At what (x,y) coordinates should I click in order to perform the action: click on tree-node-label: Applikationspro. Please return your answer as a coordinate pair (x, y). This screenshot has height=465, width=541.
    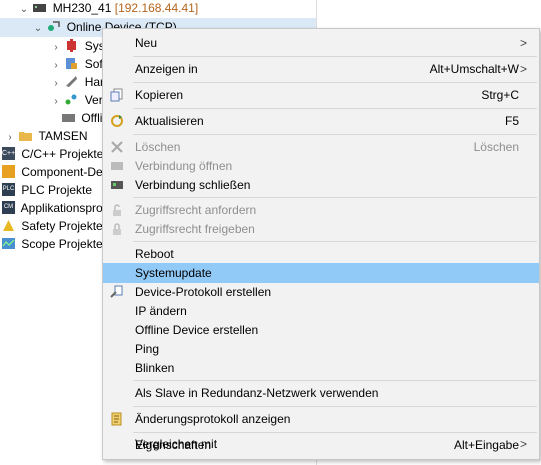
    Looking at the image, I should click on (61, 208).